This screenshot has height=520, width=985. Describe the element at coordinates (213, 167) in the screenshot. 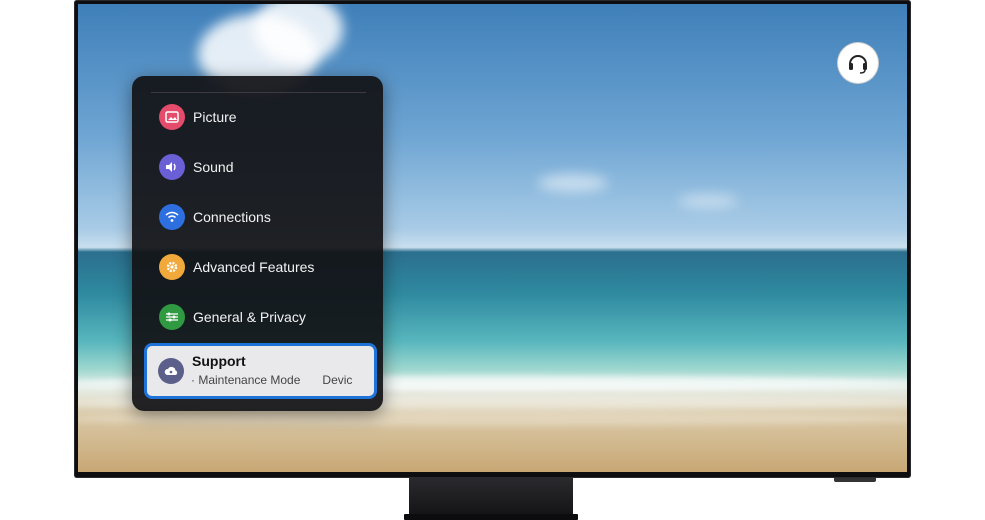

I see `menu-item-label: Sound` at that location.